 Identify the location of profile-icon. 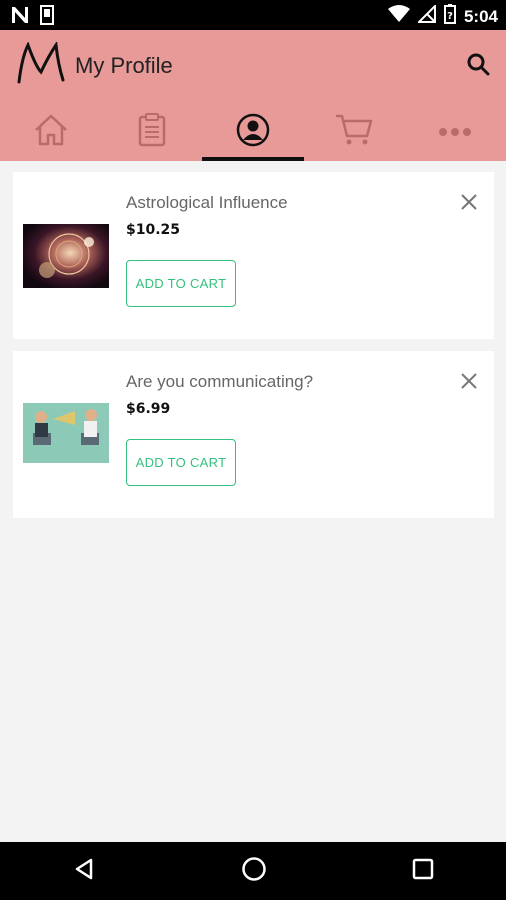
(253, 132).